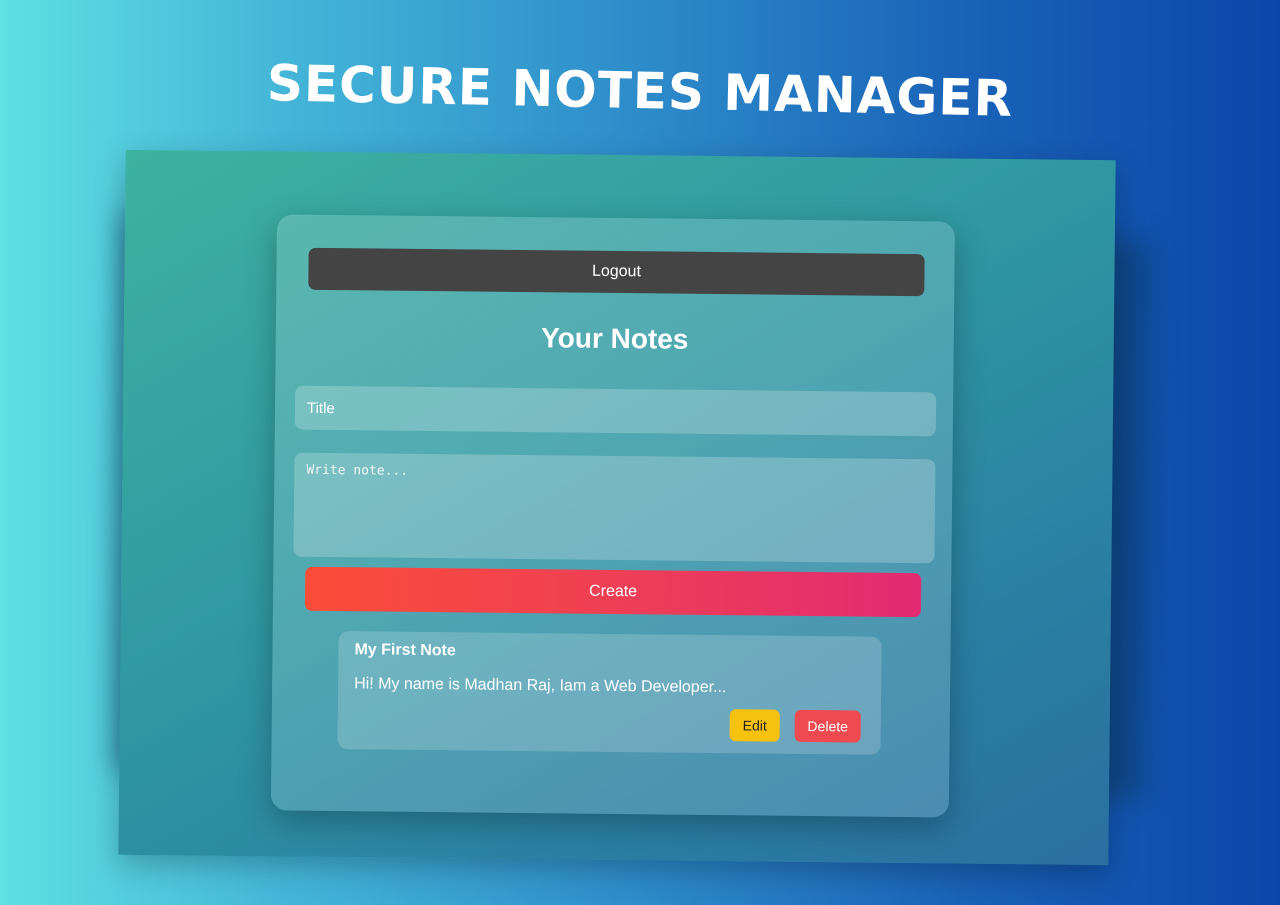  Describe the element at coordinates (754, 725) in the screenshot. I see `edit-note-button: Edit` at that location.